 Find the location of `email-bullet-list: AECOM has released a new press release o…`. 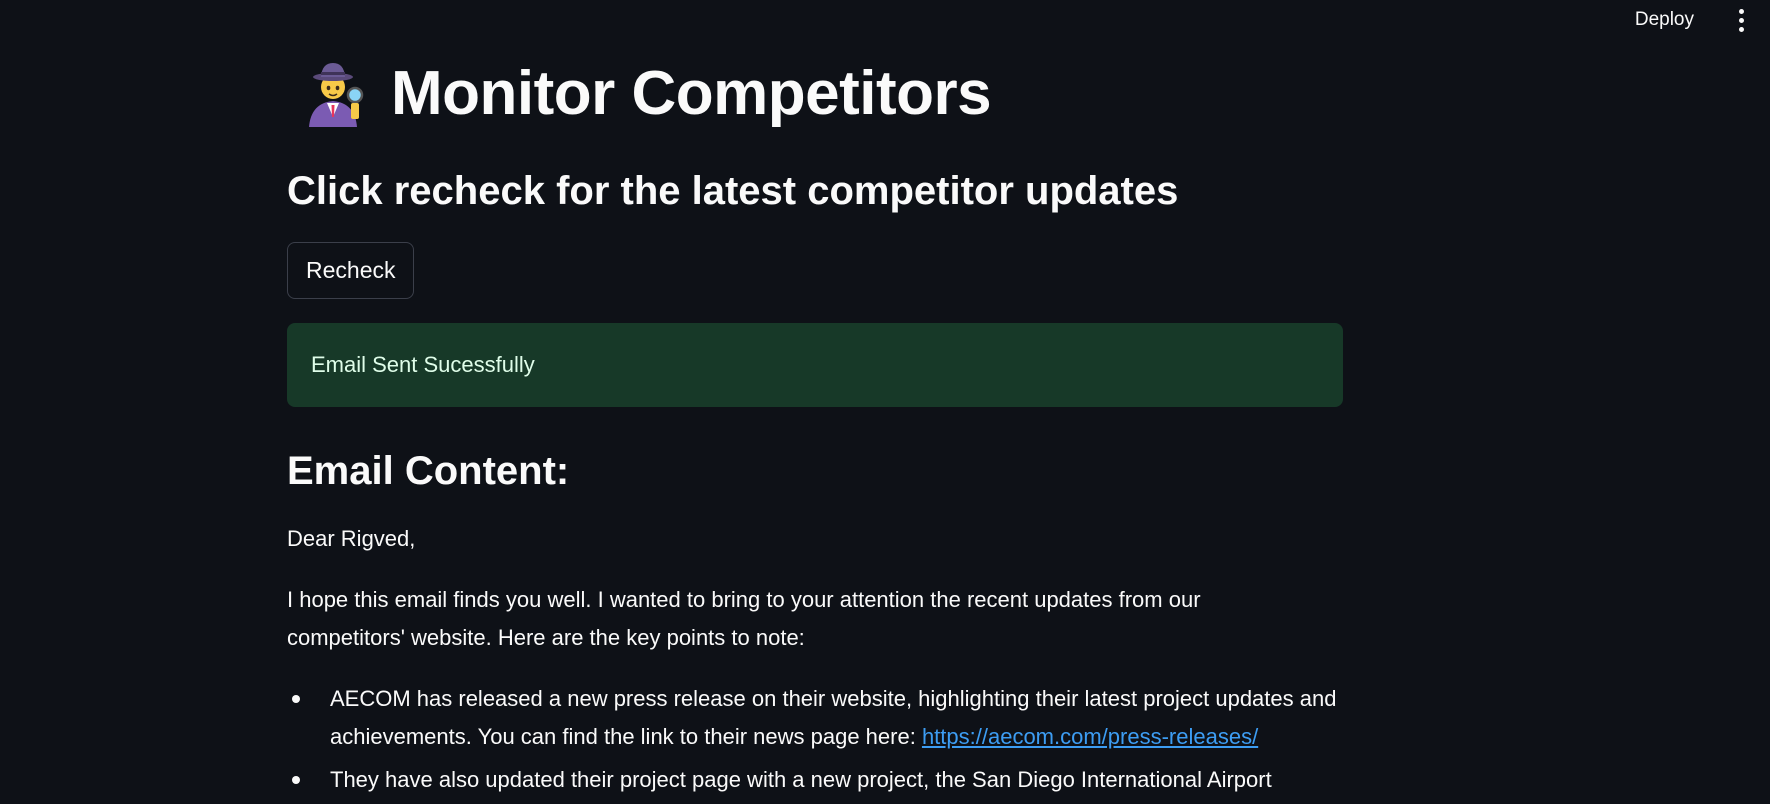

email-bullet-list: AECOM has released a new press release o… is located at coordinates (815, 739).